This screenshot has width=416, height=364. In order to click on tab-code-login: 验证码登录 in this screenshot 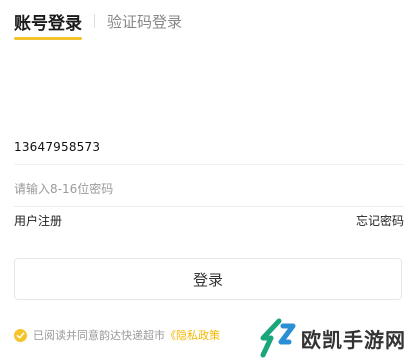, I will do `click(144, 21)`.